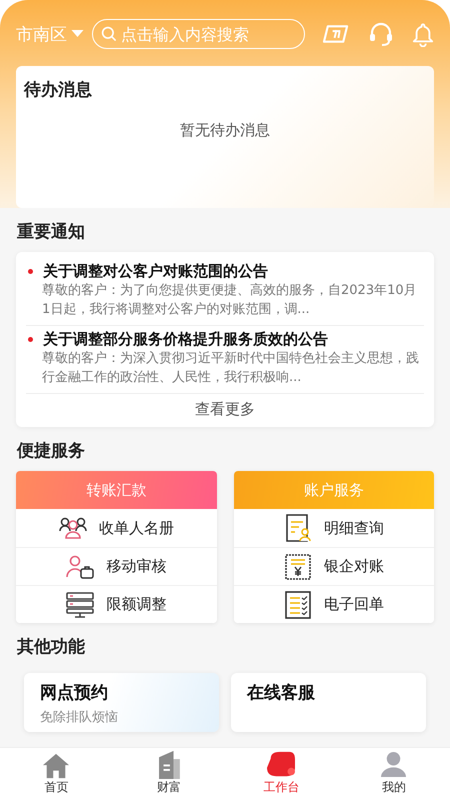 This screenshot has width=450, height=800. What do you see at coordinates (334, 604) in the screenshot?
I see `service-item: 电子回单` at bounding box center [334, 604].